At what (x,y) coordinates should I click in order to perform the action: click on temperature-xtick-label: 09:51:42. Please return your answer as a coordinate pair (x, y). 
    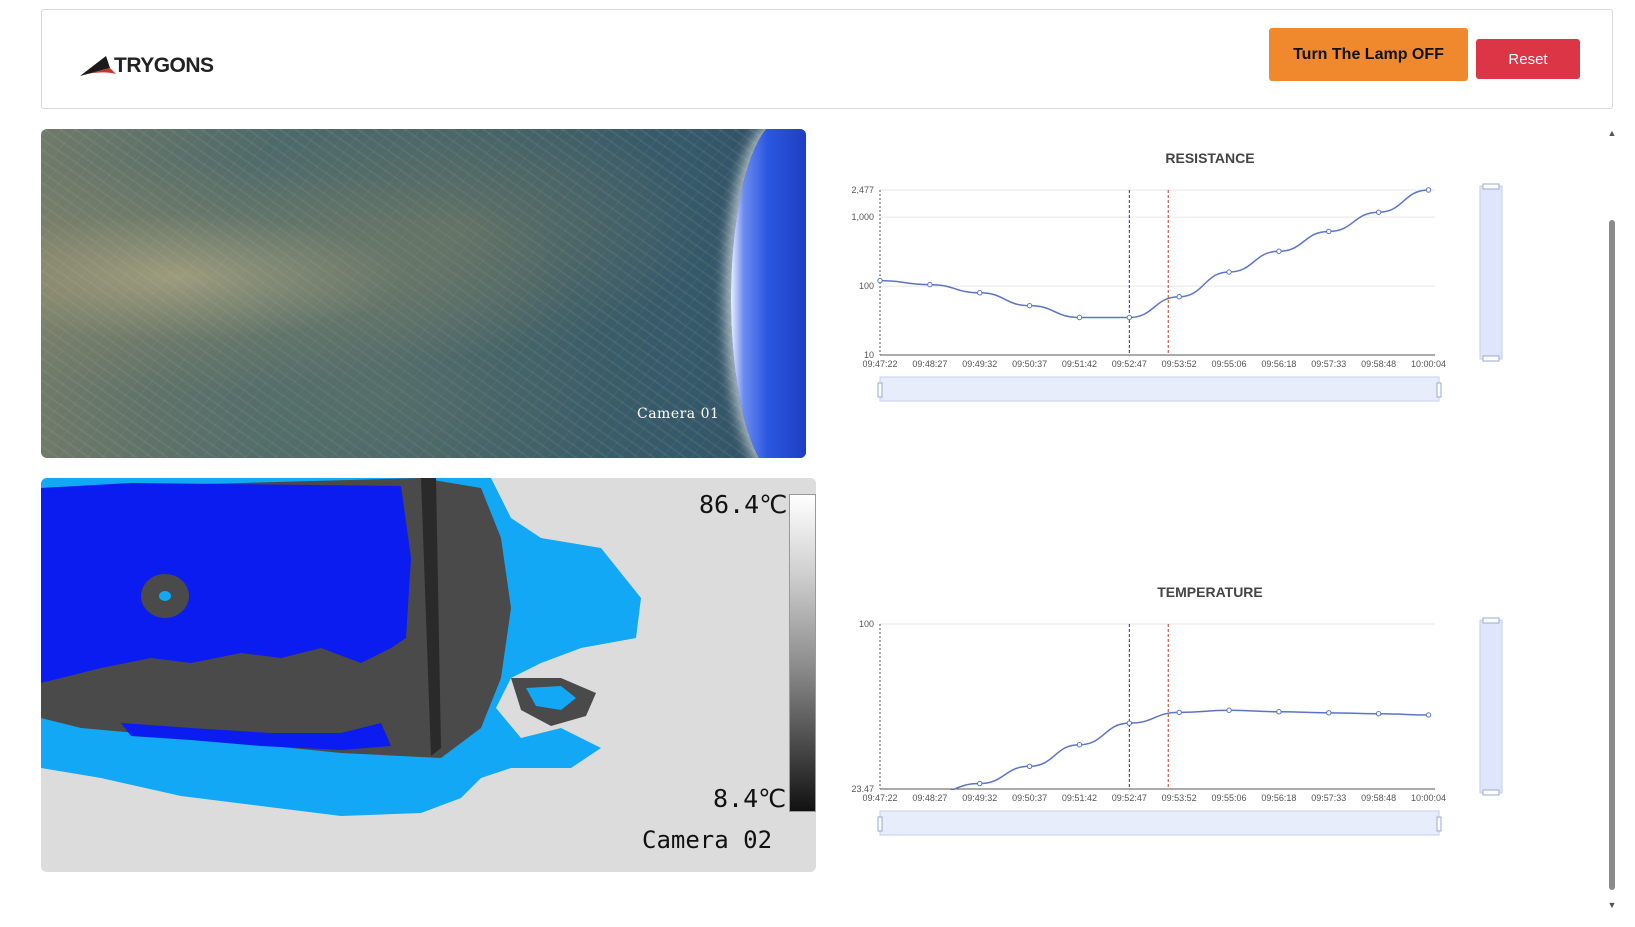
    Looking at the image, I should click on (1079, 798).